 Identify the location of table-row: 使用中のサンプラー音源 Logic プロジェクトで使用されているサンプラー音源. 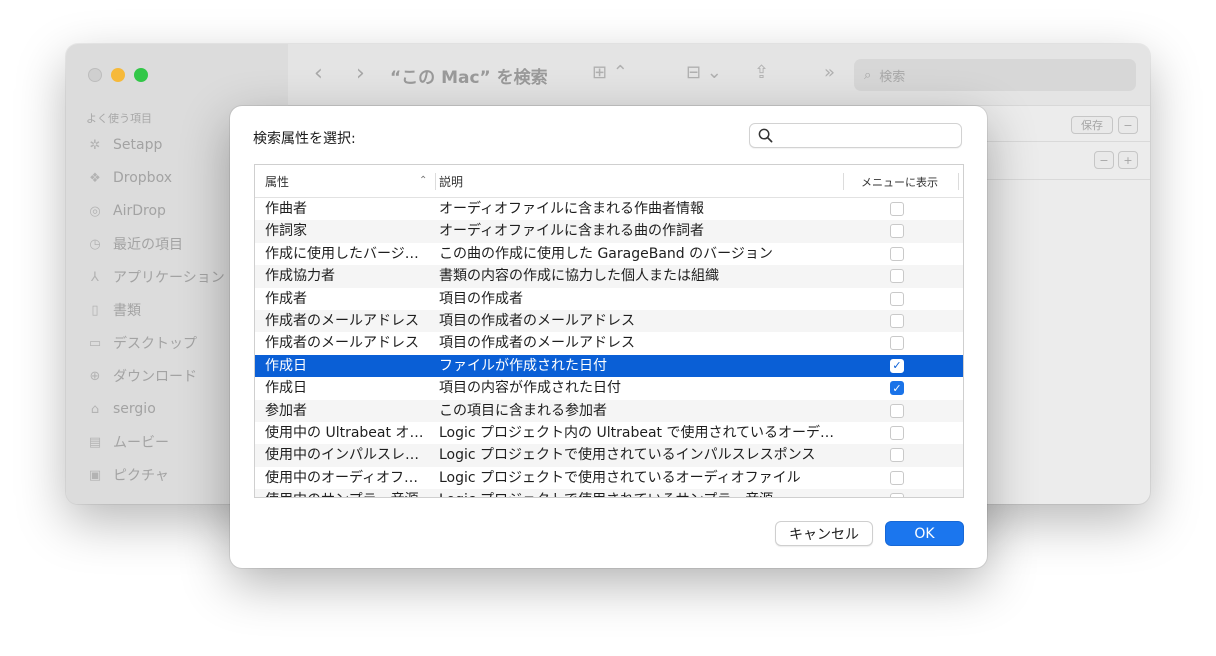
(609, 493).